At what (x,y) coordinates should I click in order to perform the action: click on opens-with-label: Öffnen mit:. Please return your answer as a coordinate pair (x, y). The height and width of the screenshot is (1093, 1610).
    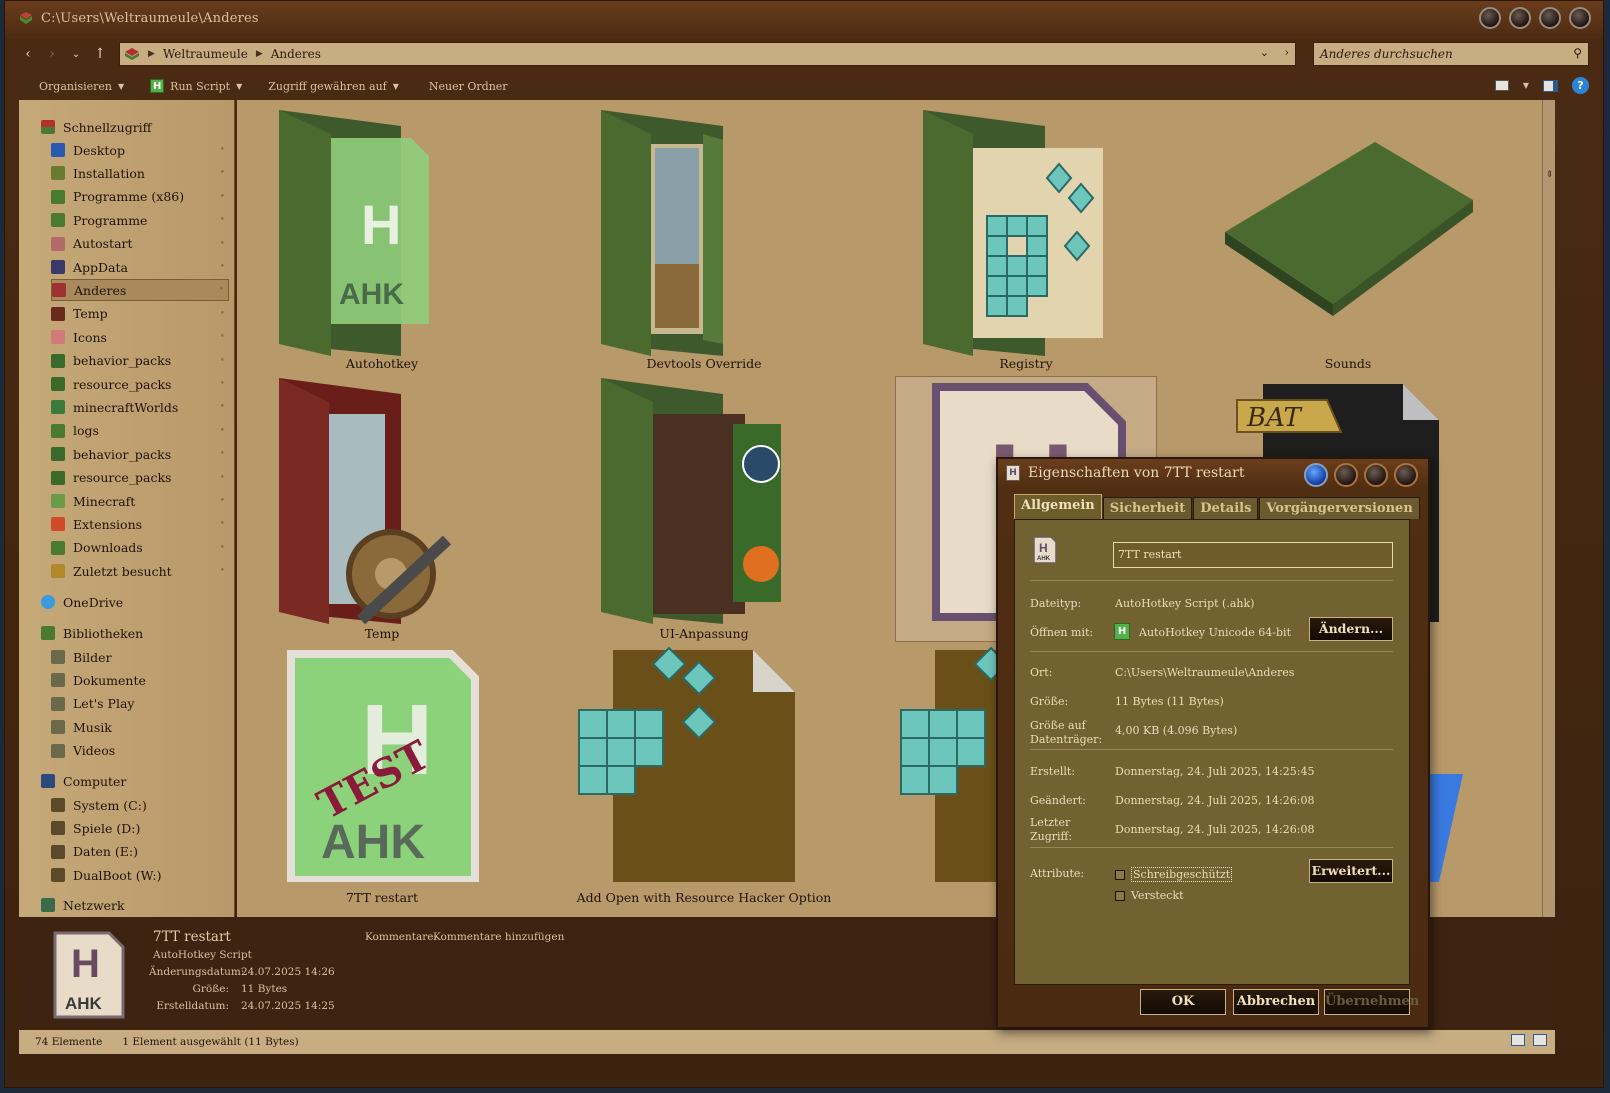
    Looking at the image, I should click on (1062, 632).